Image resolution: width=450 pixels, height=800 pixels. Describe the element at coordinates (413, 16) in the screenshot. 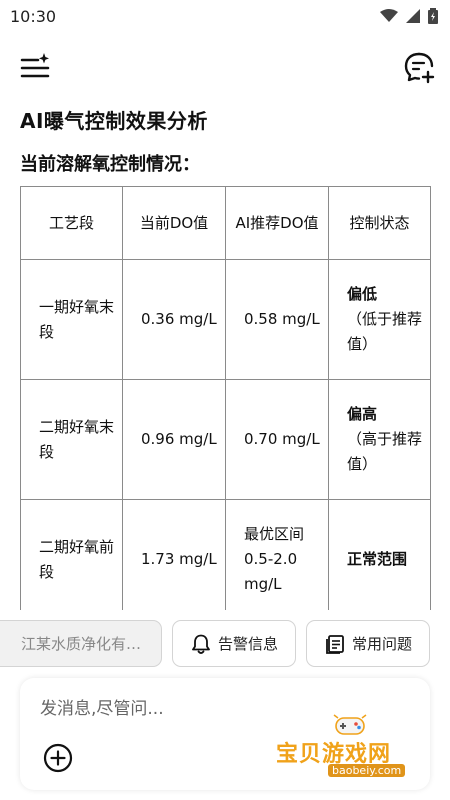

I see `signal-icon` at that location.